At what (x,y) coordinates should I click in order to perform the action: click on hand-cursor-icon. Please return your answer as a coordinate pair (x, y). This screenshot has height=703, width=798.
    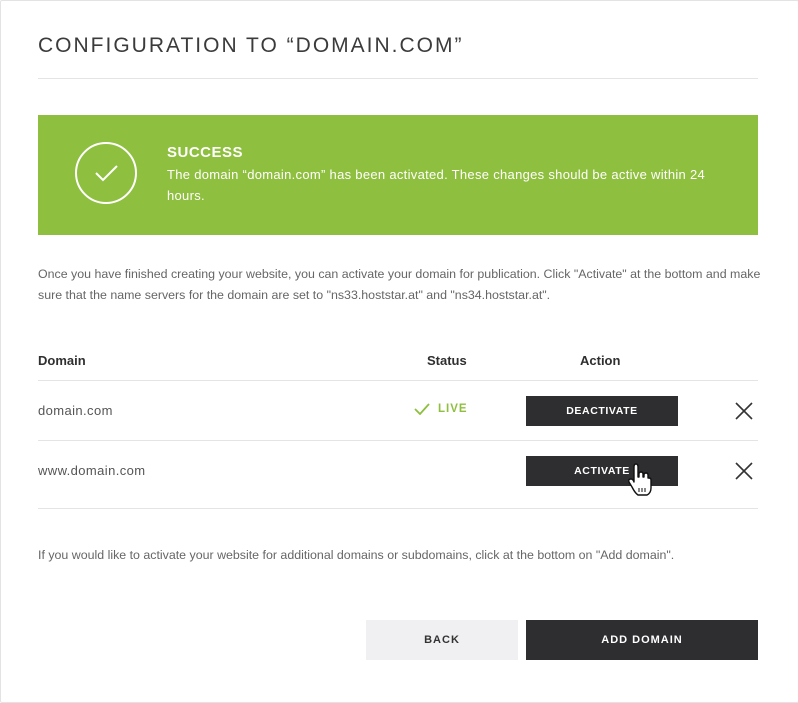
    Looking at the image, I should click on (640, 479).